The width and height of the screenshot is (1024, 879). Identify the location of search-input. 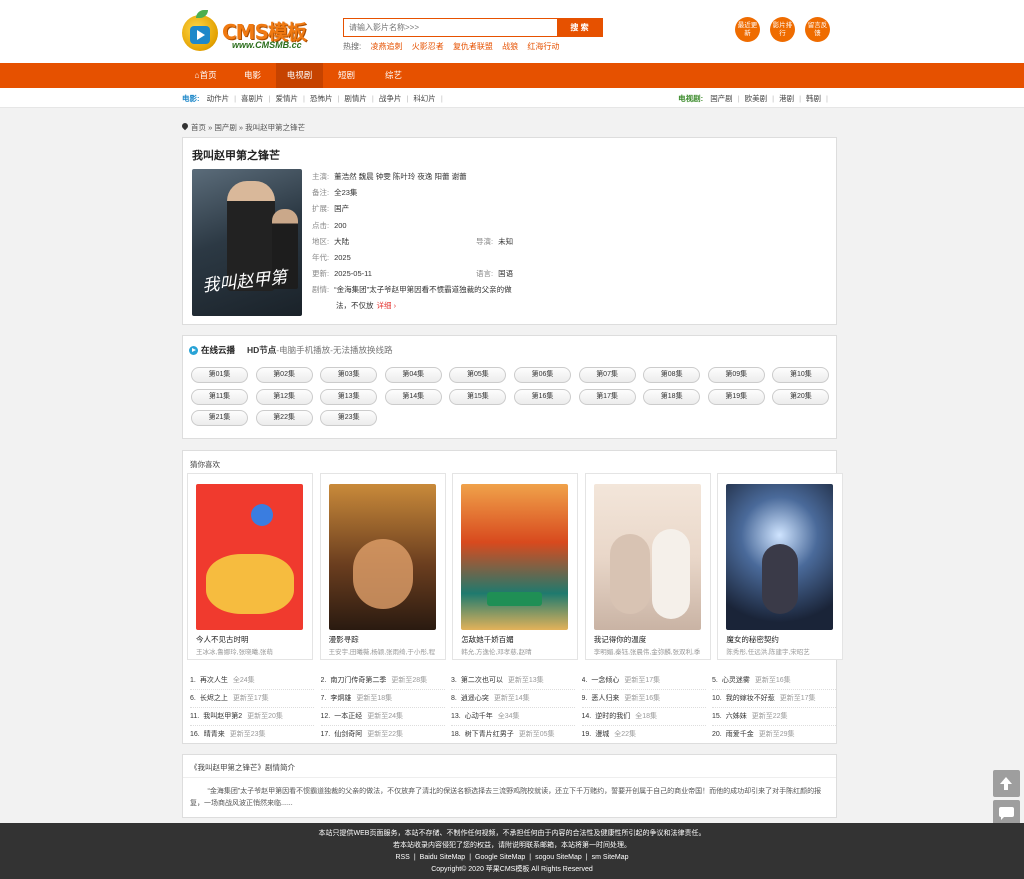
(450, 27).